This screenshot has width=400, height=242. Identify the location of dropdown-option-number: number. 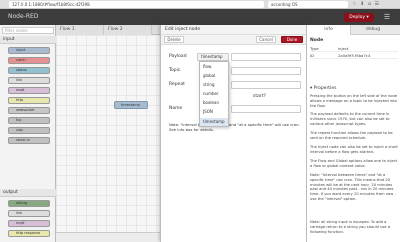
(214, 94).